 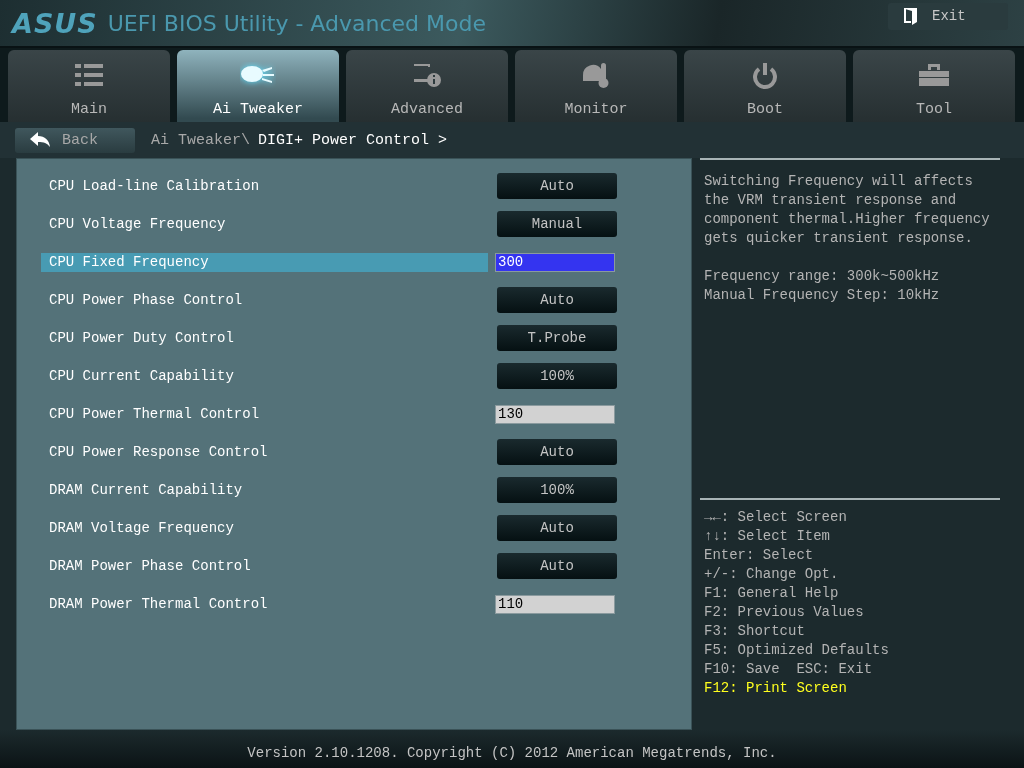 I want to click on breadcrumb-parent: Ai Tweaker\, so click(x=201, y=140).